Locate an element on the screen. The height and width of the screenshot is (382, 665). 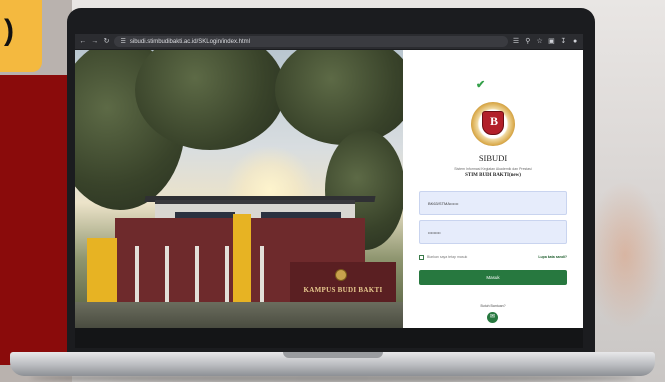
screen-bottom-bezel is located at coordinates (329, 338).